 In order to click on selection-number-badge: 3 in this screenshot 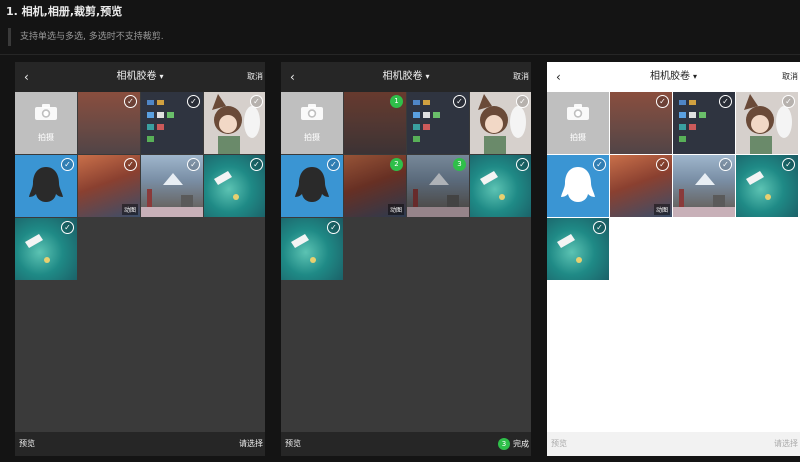, I will do `click(459, 164)`.